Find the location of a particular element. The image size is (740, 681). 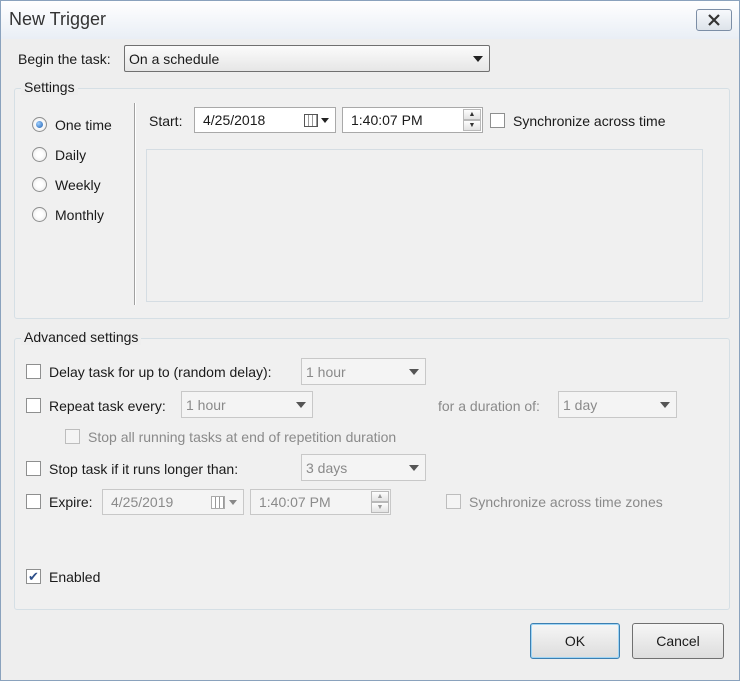

sync-across-time-label: Synchronize across time is located at coordinates (589, 121).